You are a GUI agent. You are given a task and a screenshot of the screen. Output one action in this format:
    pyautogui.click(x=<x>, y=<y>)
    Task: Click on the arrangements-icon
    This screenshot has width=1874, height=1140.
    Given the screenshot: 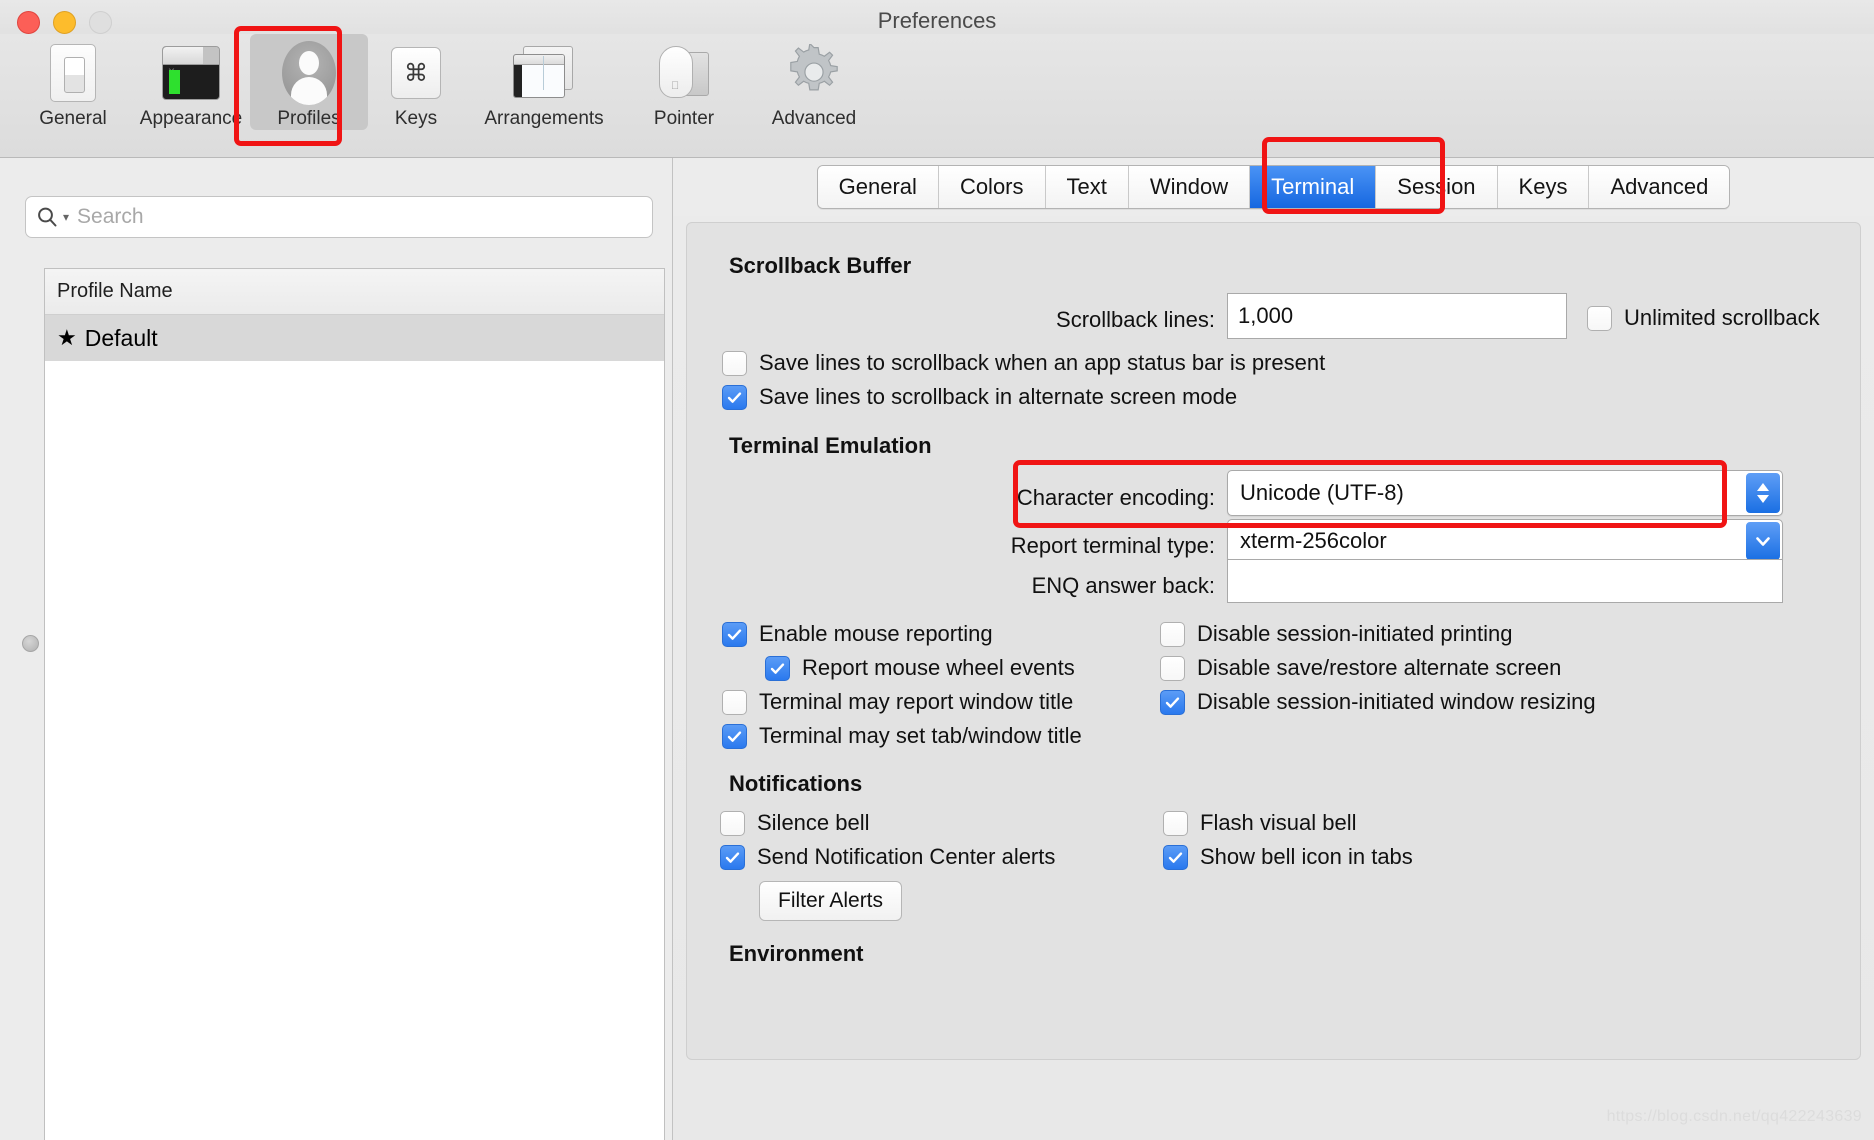 What is the action you would take?
    pyautogui.click(x=544, y=73)
    